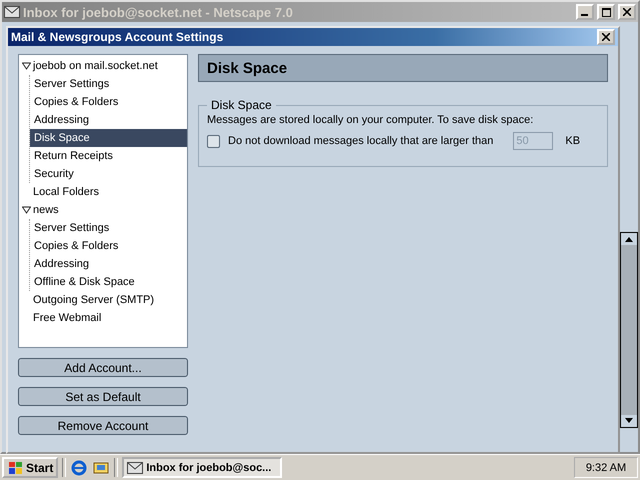 The width and height of the screenshot is (640, 480). What do you see at coordinates (15, 467) in the screenshot?
I see `windows-logo-icon` at bounding box center [15, 467].